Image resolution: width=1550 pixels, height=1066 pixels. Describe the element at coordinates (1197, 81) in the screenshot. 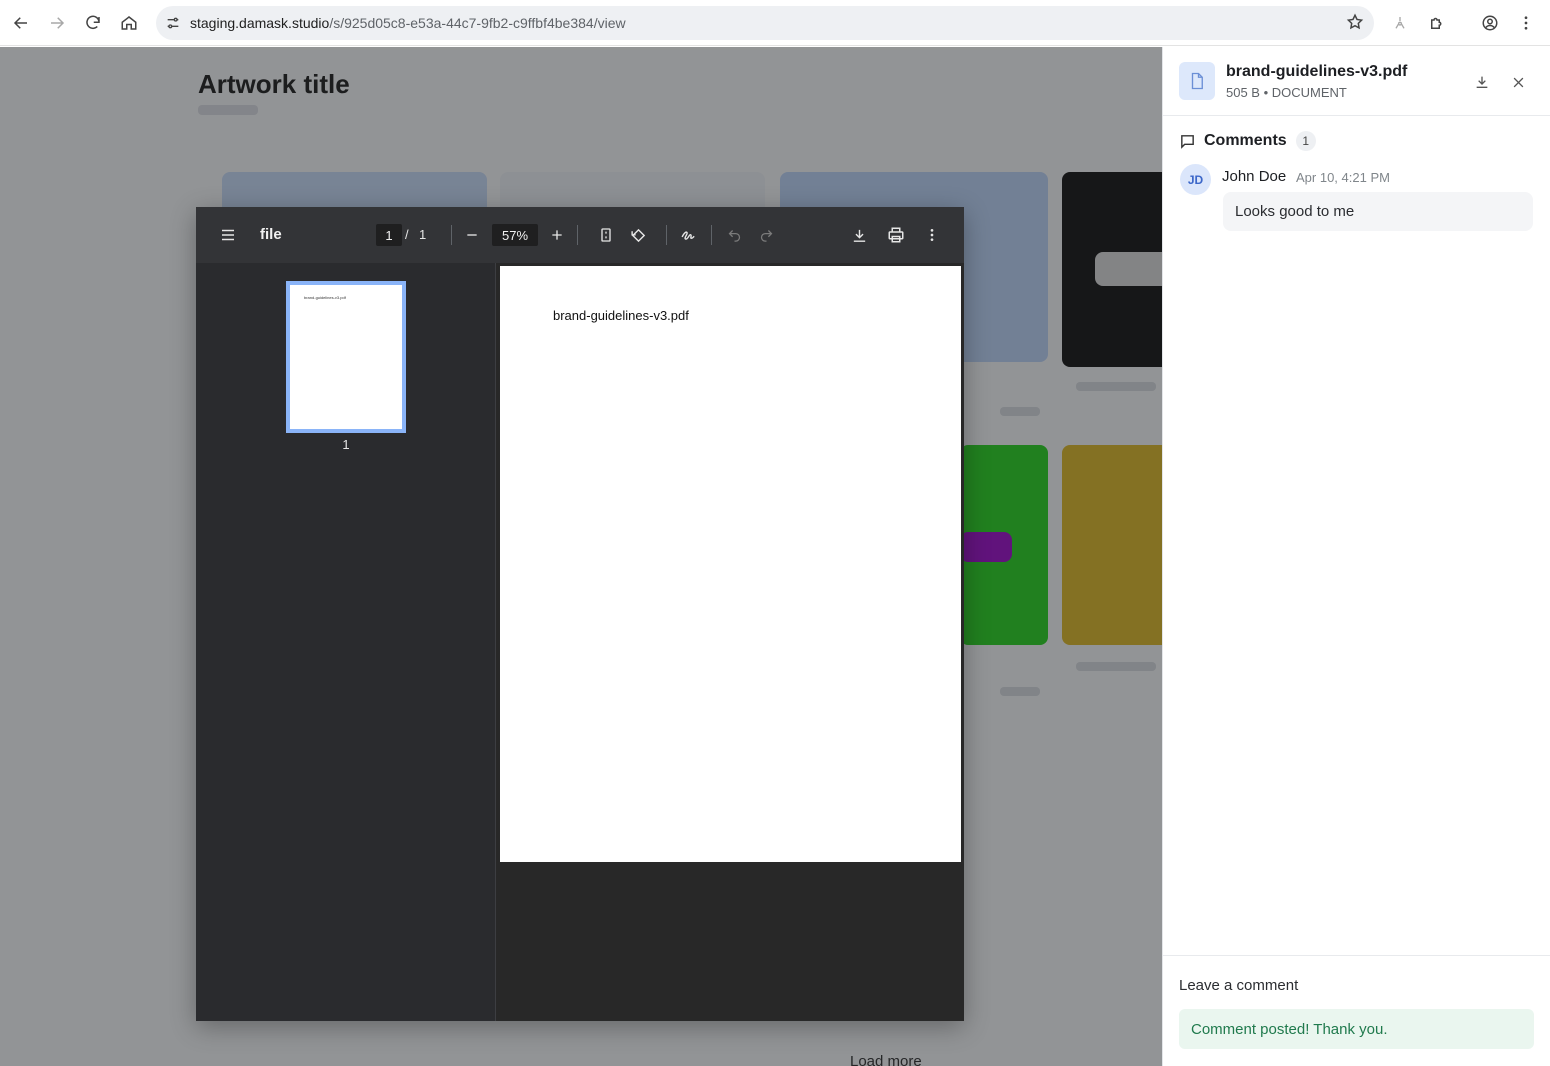

I see `document-icon` at that location.